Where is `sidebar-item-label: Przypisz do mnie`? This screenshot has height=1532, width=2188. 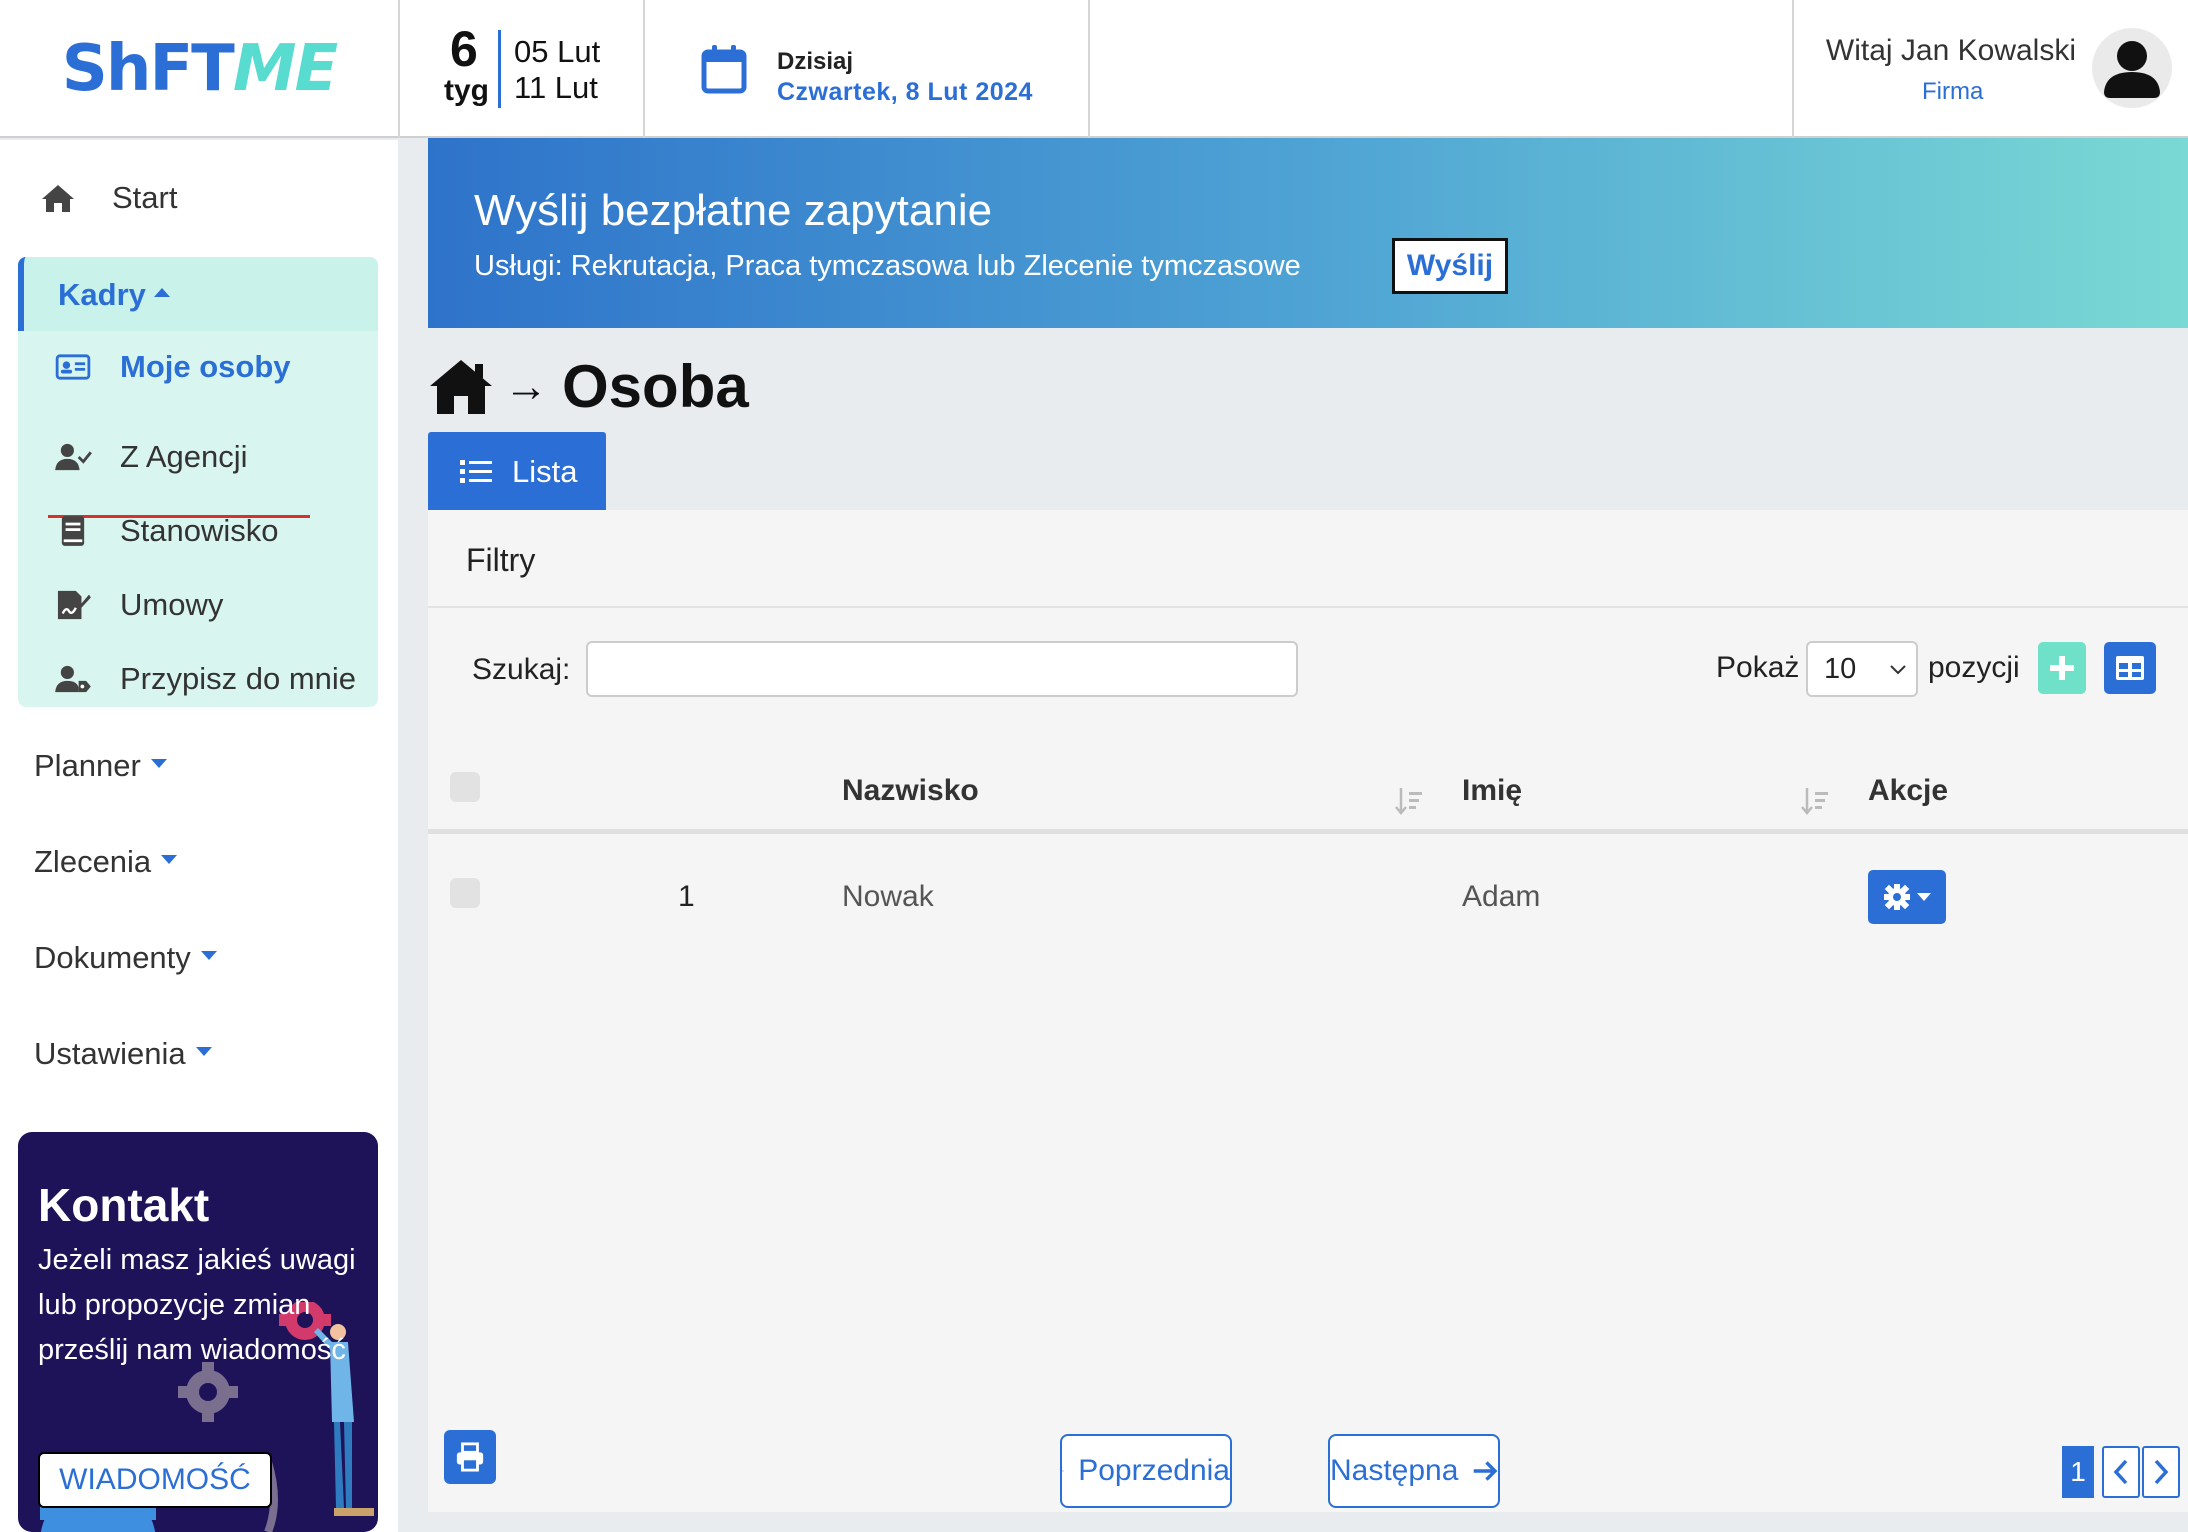 sidebar-item-label: Przypisz do mnie is located at coordinates (238, 678).